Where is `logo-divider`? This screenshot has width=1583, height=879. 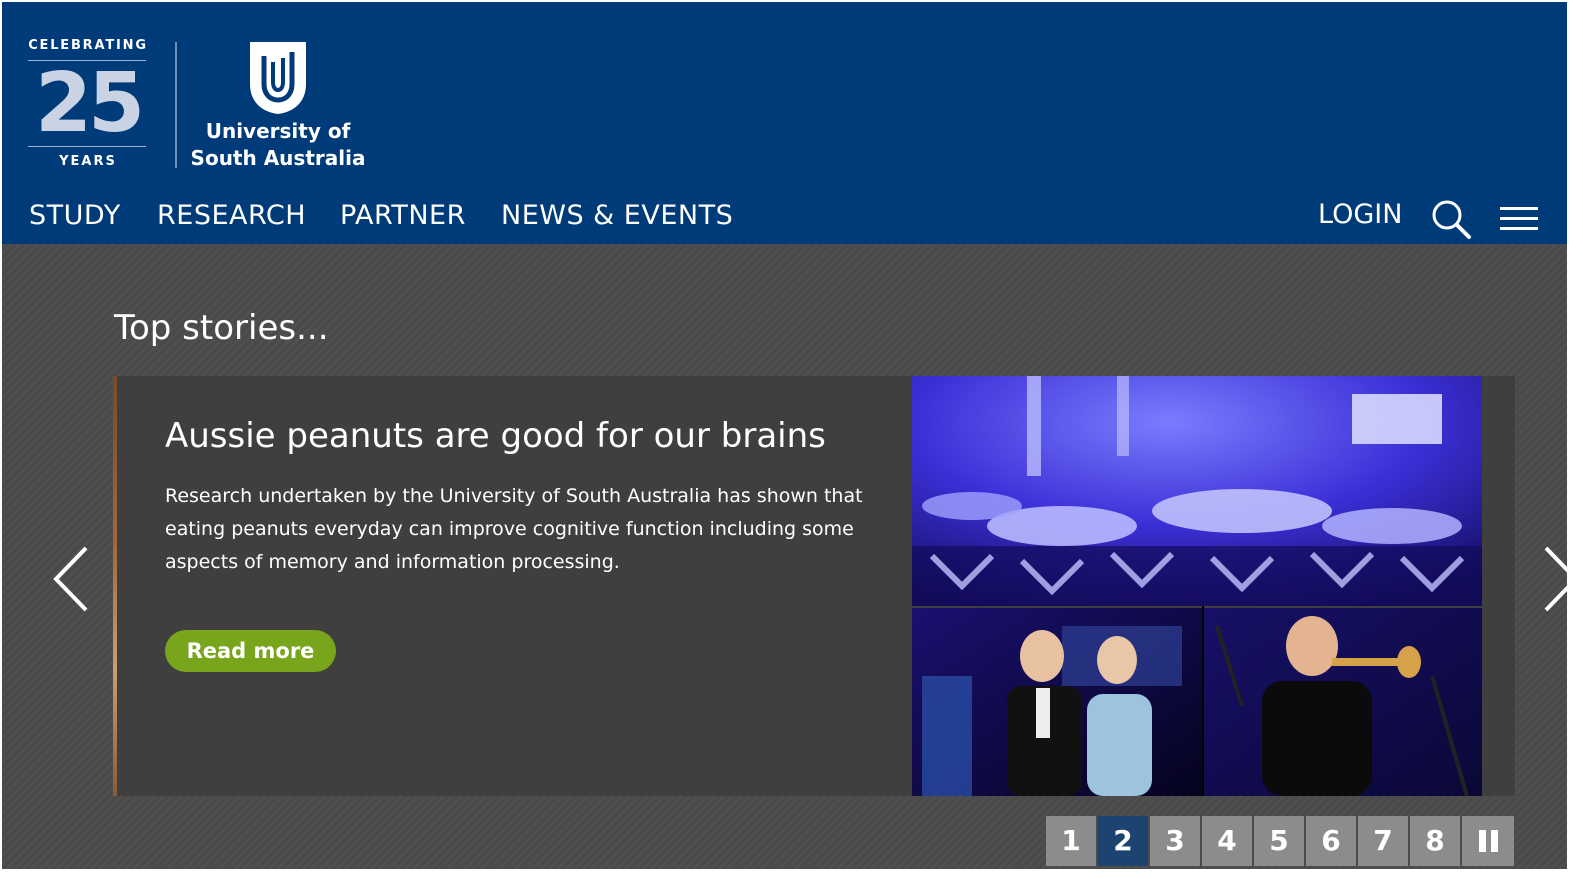 logo-divider is located at coordinates (176, 105).